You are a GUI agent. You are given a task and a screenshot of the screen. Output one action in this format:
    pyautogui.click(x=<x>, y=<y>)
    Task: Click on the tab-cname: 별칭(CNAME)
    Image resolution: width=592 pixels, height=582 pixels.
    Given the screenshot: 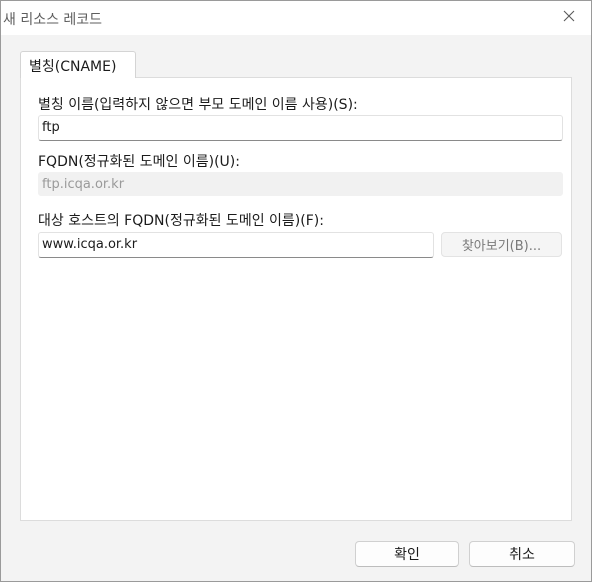 What is the action you would take?
    pyautogui.click(x=78, y=64)
    